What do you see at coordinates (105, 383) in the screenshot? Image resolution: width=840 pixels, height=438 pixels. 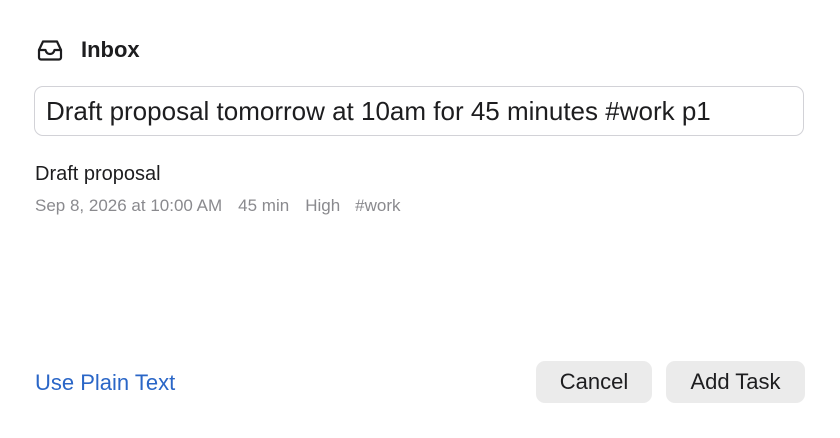 I see `use-plain-text-link: Use Plain Text` at bounding box center [105, 383].